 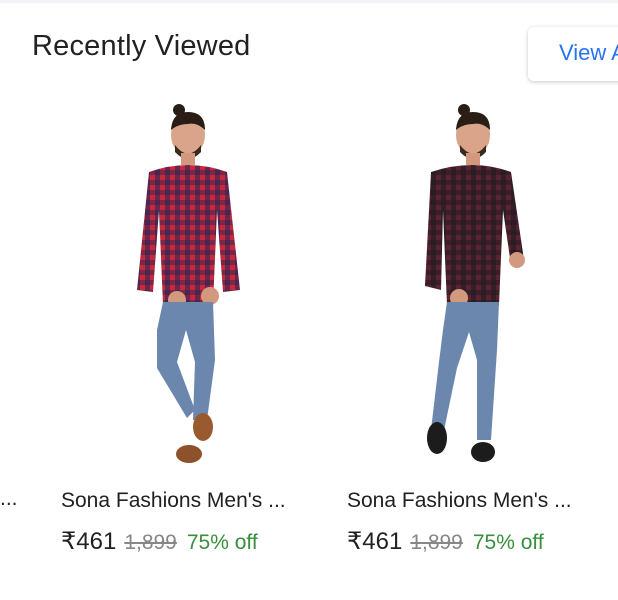 What do you see at coordinates (588, 52) in the screenshot?
I see `view-all-label: View All` at bounding box center [588, 52].